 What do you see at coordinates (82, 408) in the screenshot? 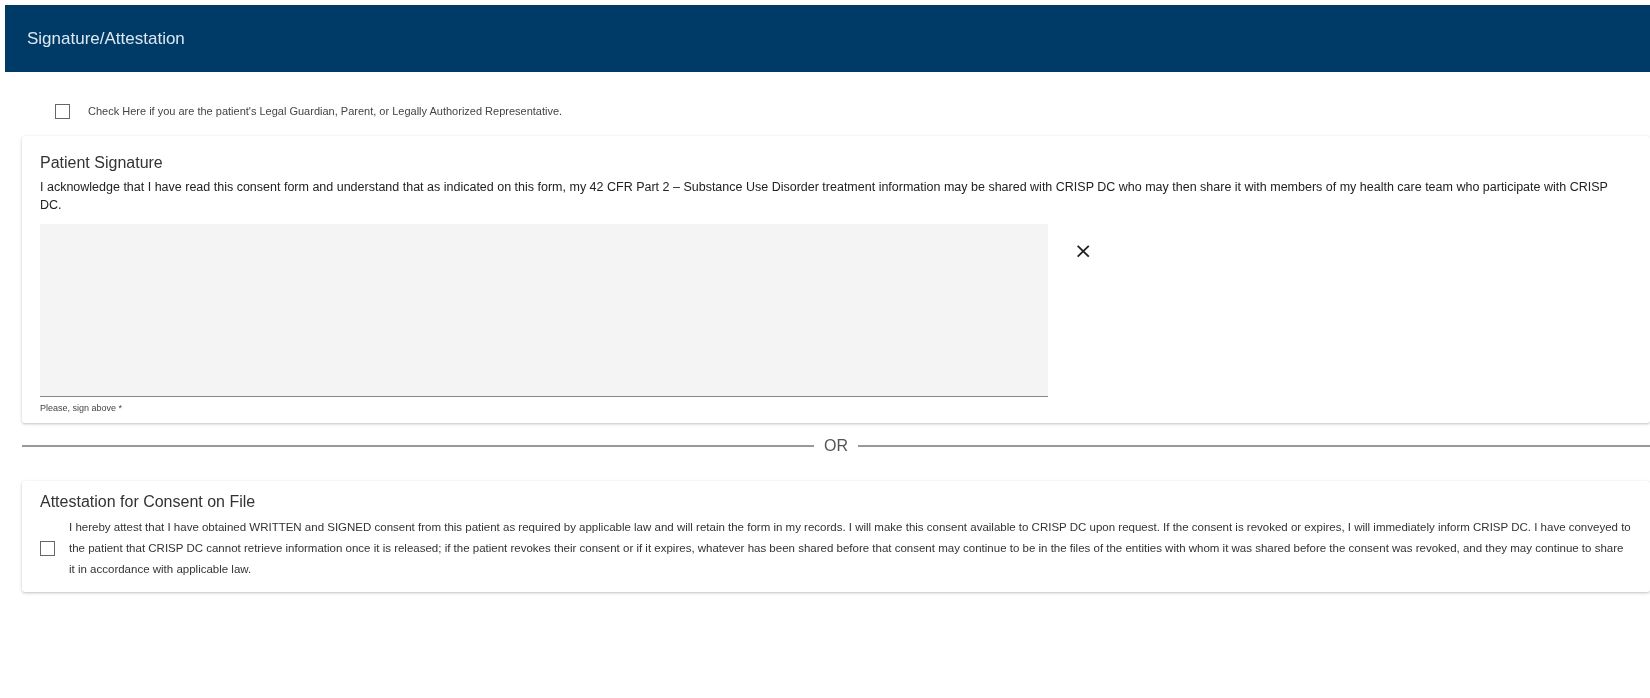
I see `signature-hint: Please, sign above *` at bounding box center [82, 408].